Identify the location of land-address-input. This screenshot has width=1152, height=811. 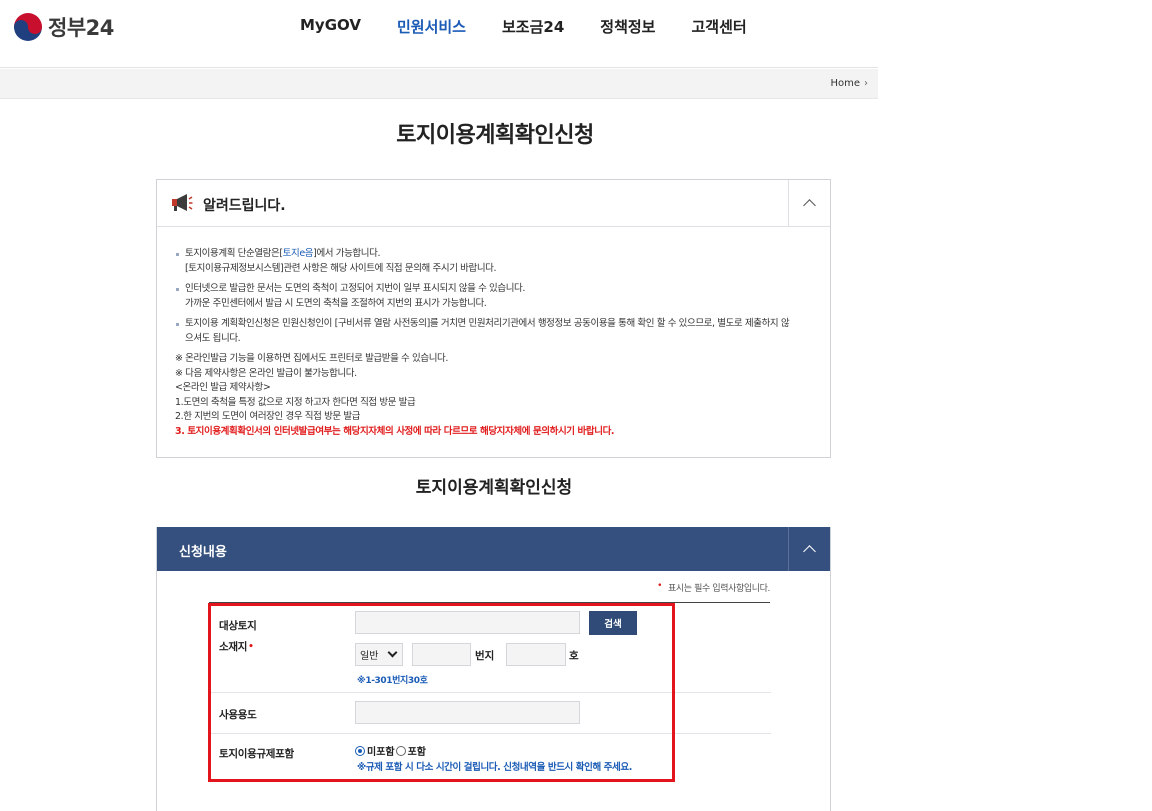
(467, 622).